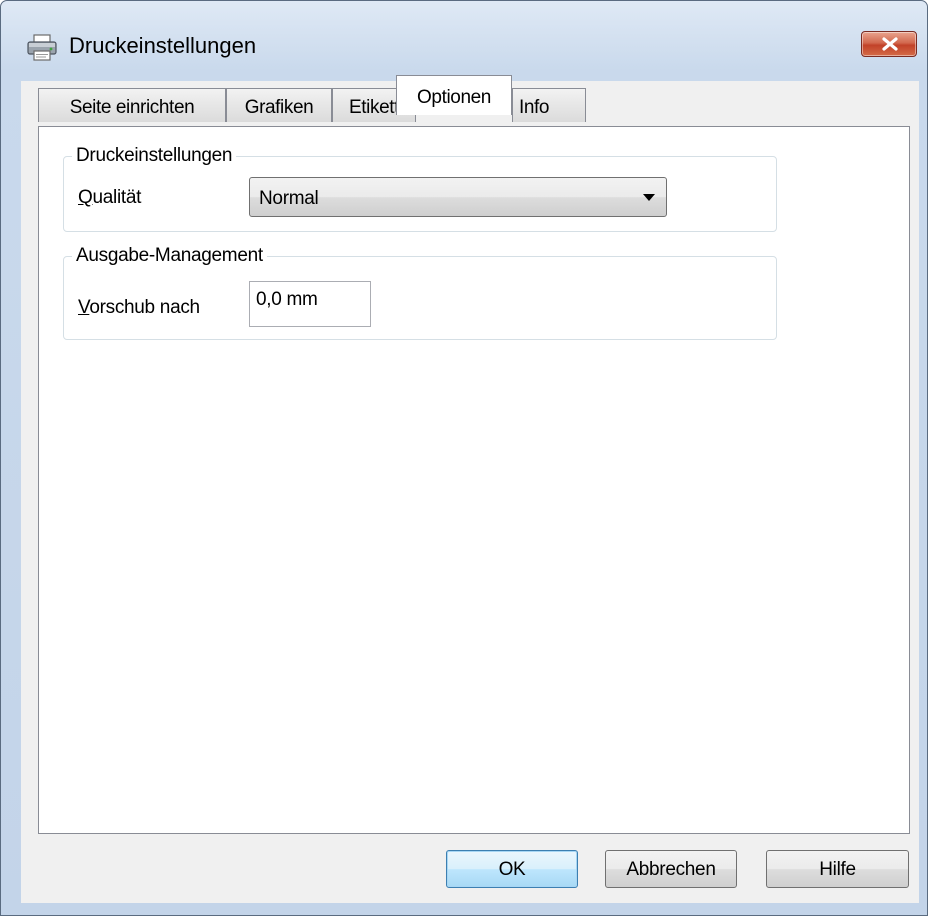 Image resolution: width=928 pixels, height=916 pixels. I want to click on cancel-button-label: Abbrechen, so click(671, 869).